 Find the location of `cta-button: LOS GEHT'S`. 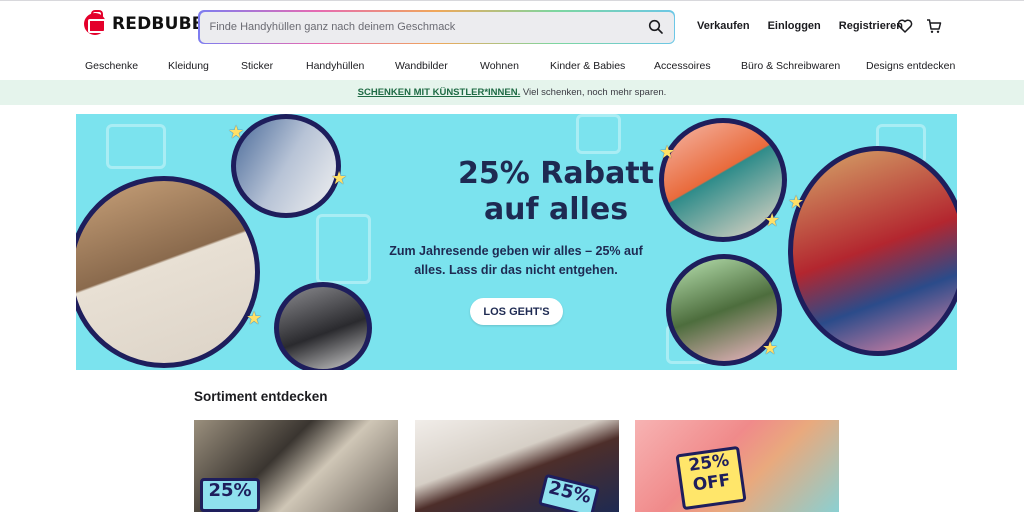

cta-button: LOS GEHT'S is located at coordinates (516, 311).